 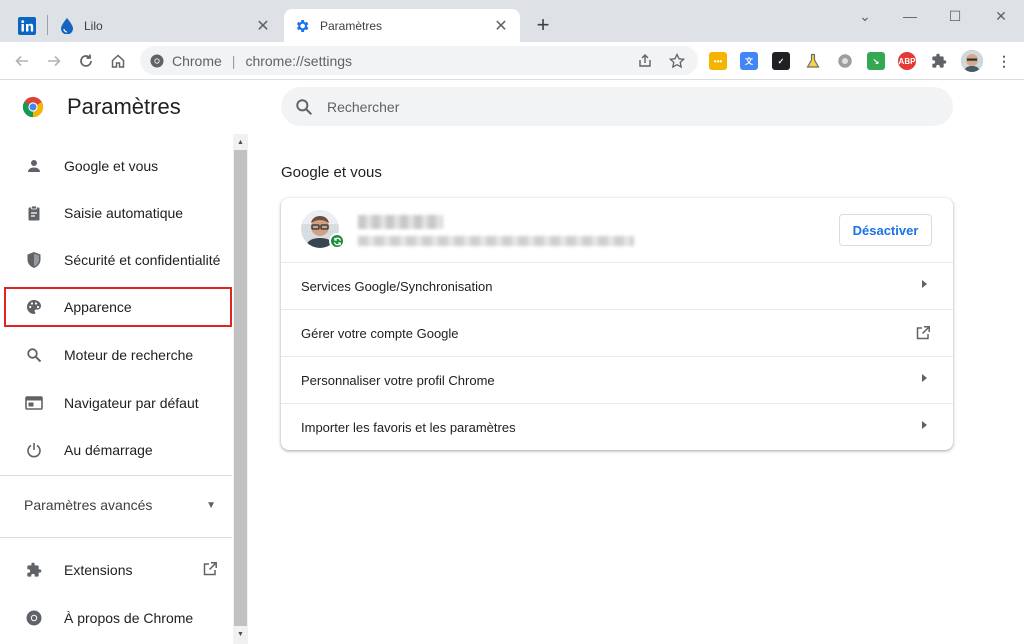 I want to click on sidebar-item-label: Saisie automatique, so click(x=124, y=213).